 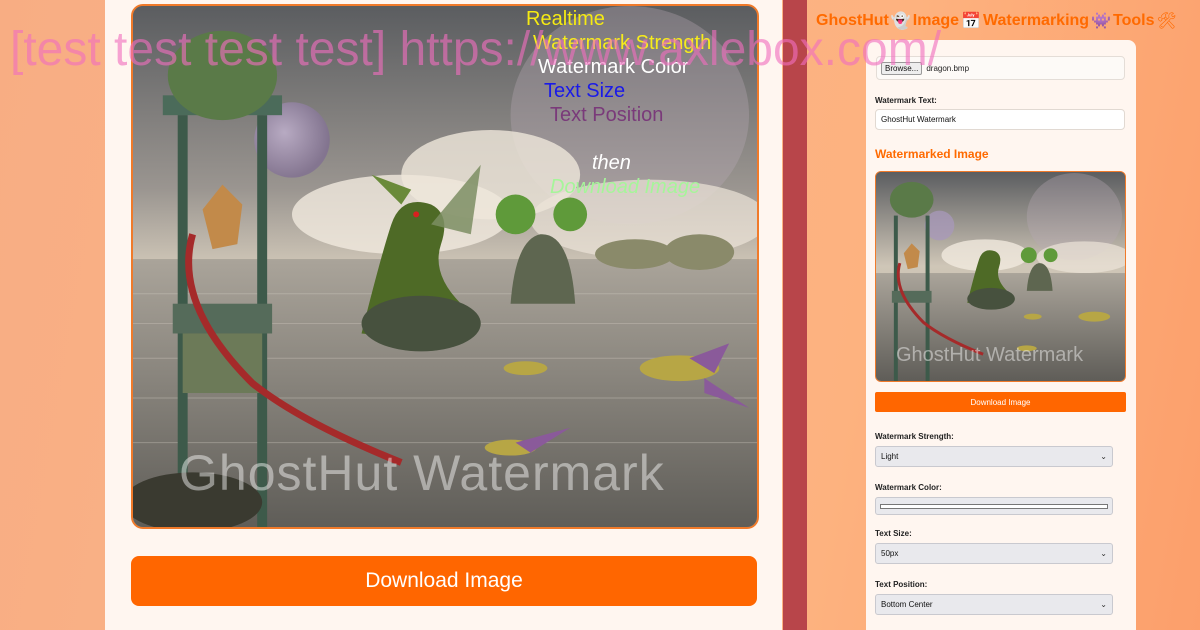 What do you see at coordinates (908, 487) in the screenshot?
I see `color-label: Watermark Color:` at bounding box center [908, 487].